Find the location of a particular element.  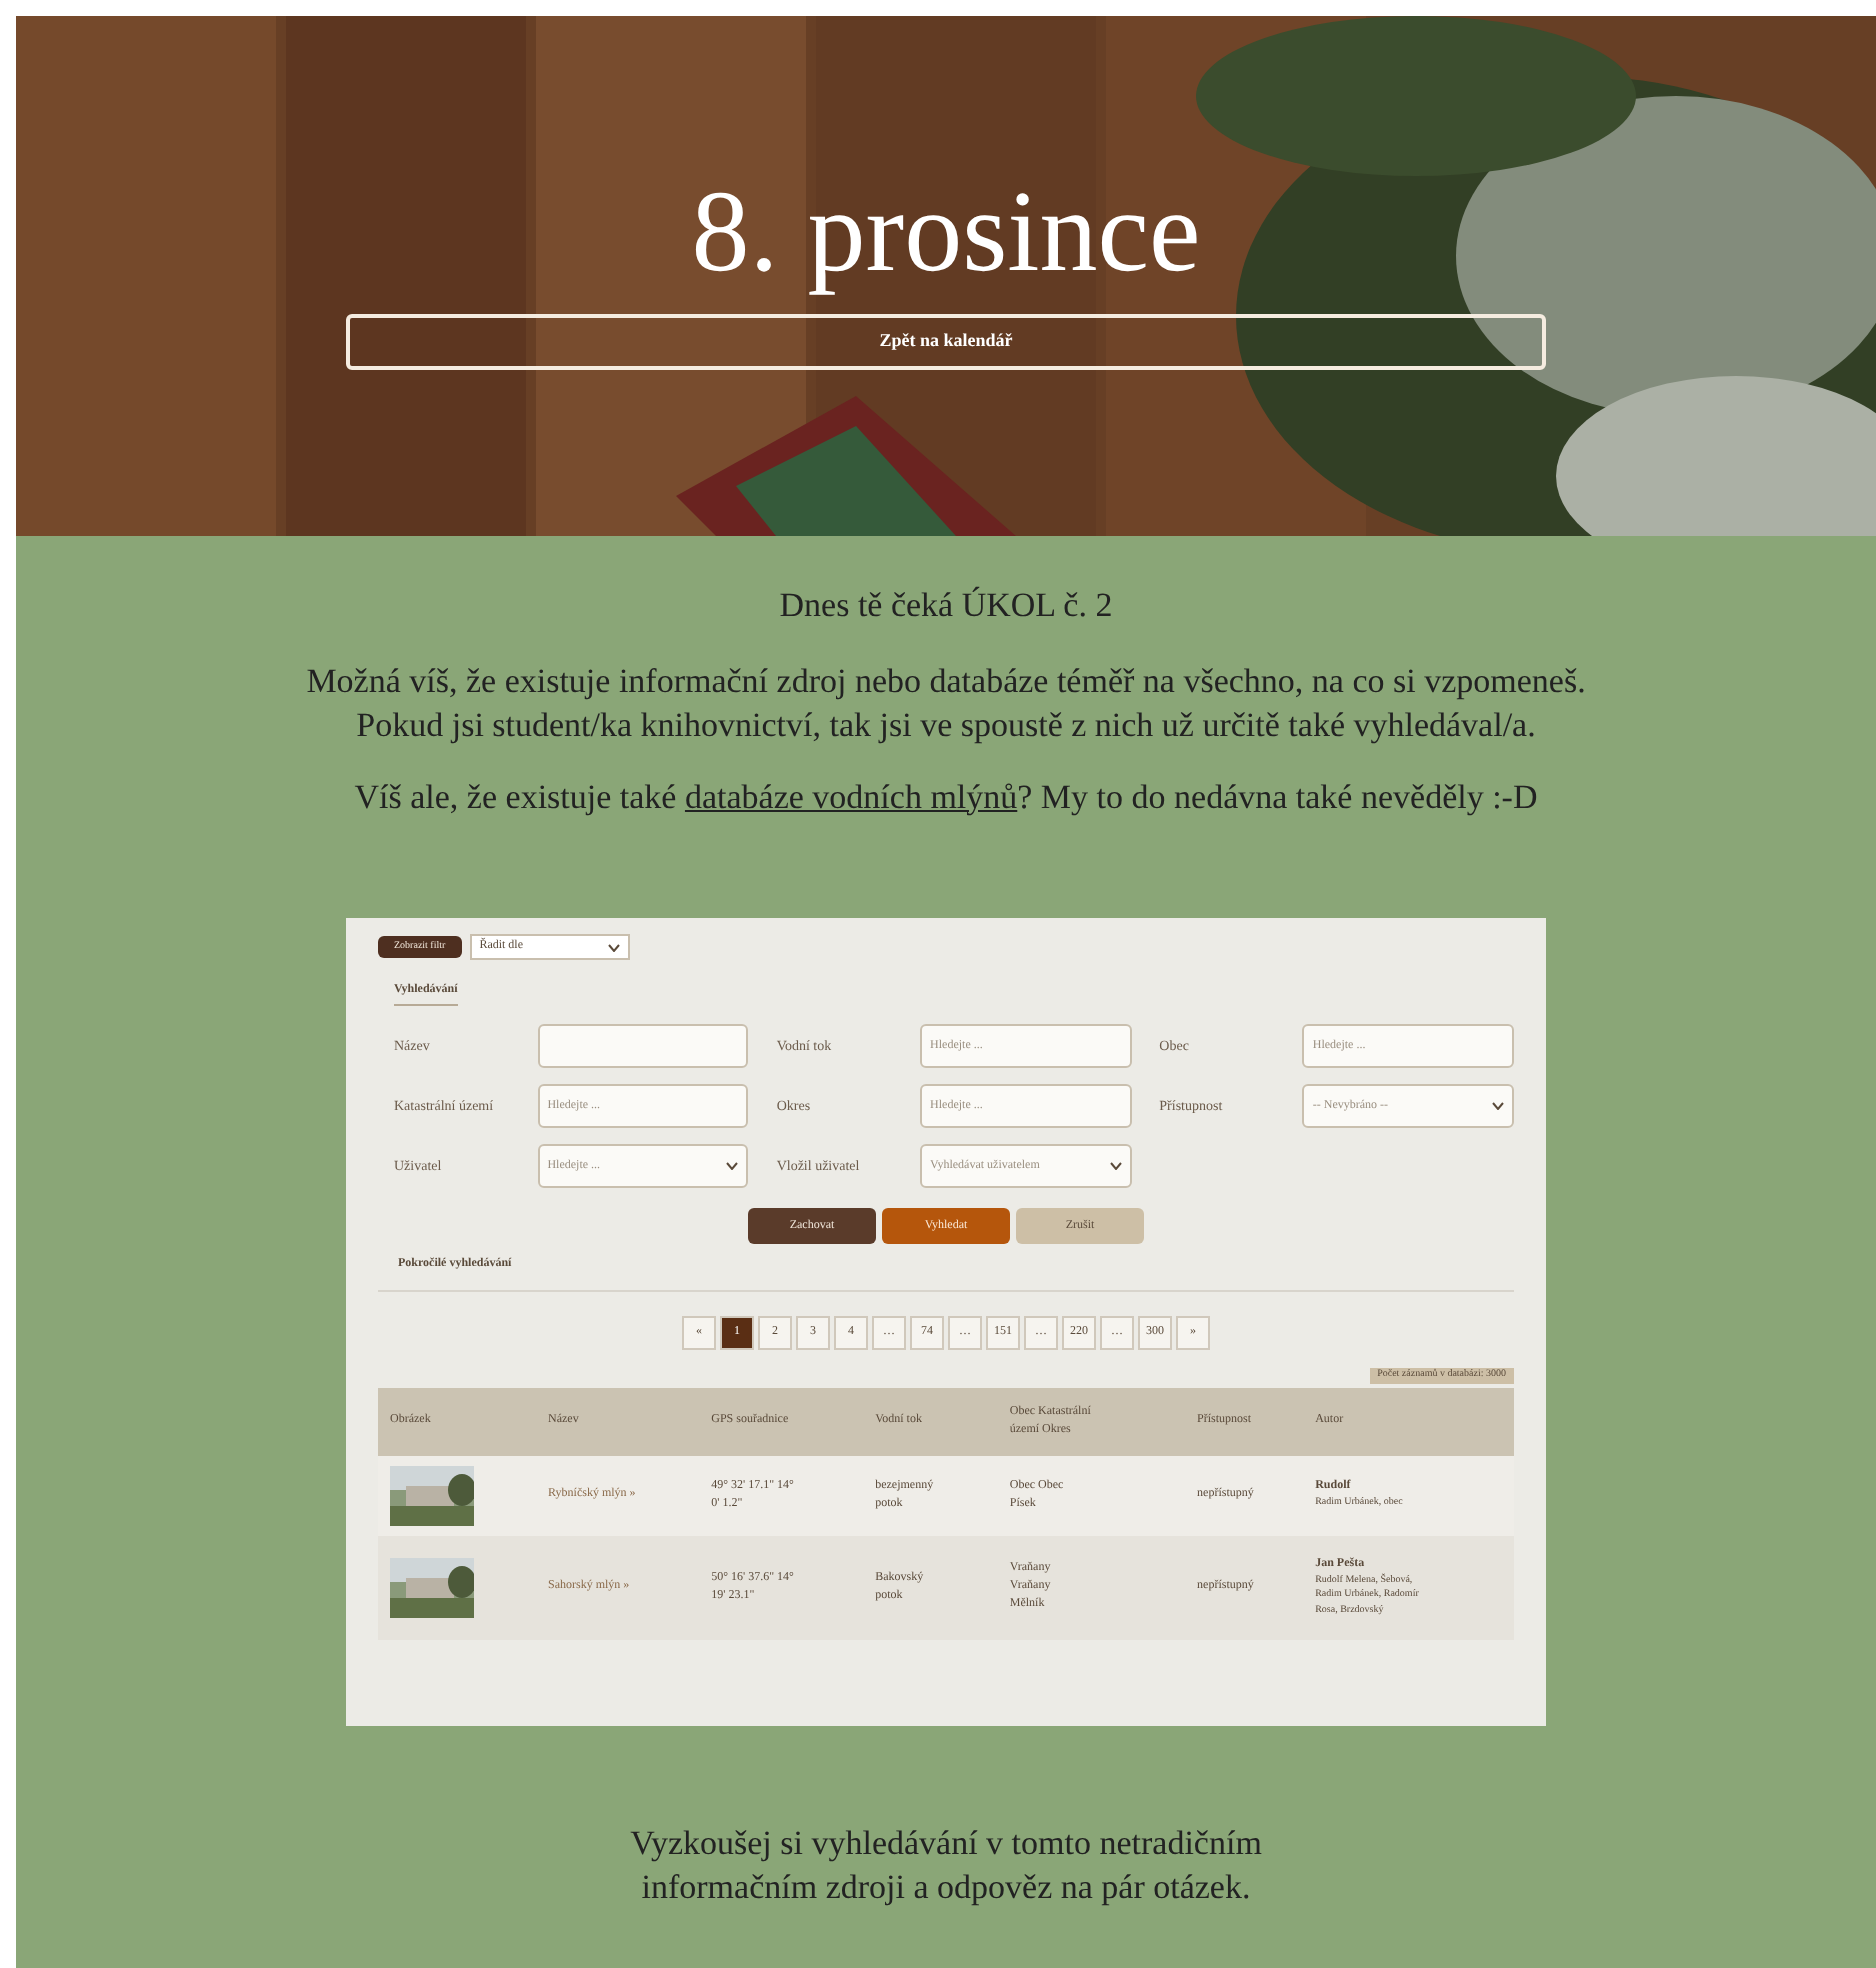

intro-text: Možná víš, že existuje informační zdroj nebo databáze téměř na všechno, na co si vzpomeneš. is located at coordinates (946, 681).